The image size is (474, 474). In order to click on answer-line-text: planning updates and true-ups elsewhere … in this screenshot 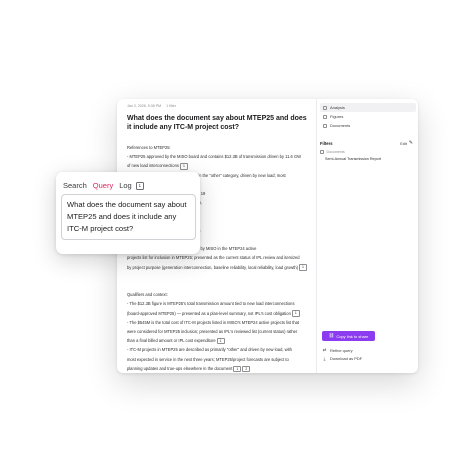, I will do `click(180, 368)`.